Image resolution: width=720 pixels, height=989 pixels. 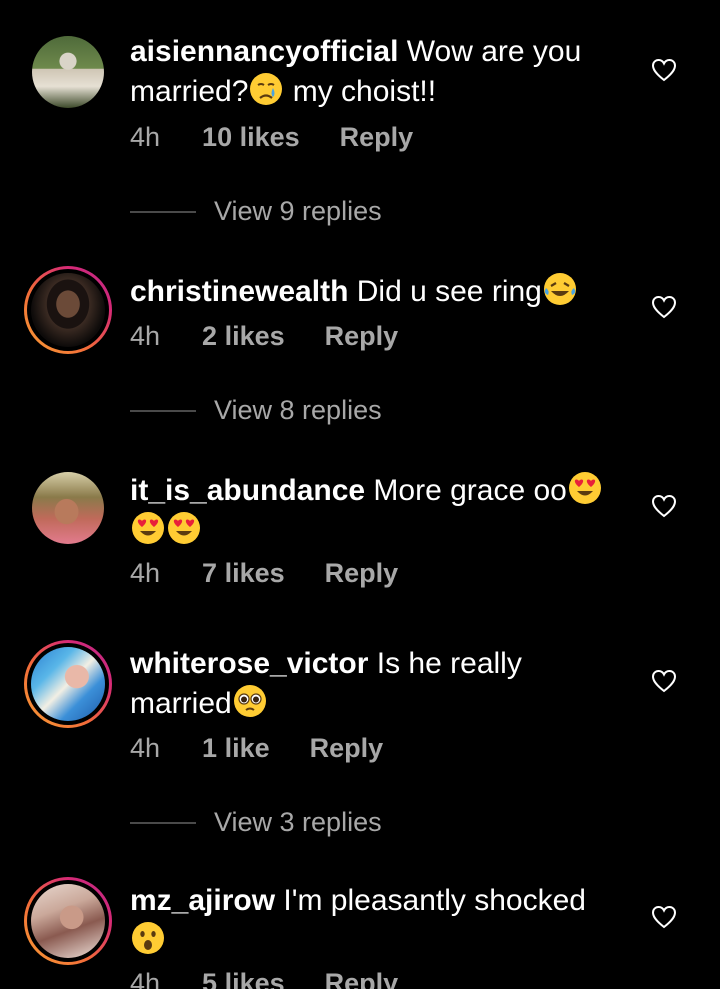 I want to click on view-replies-button: View 8 replies, so click(x=256, y=410).